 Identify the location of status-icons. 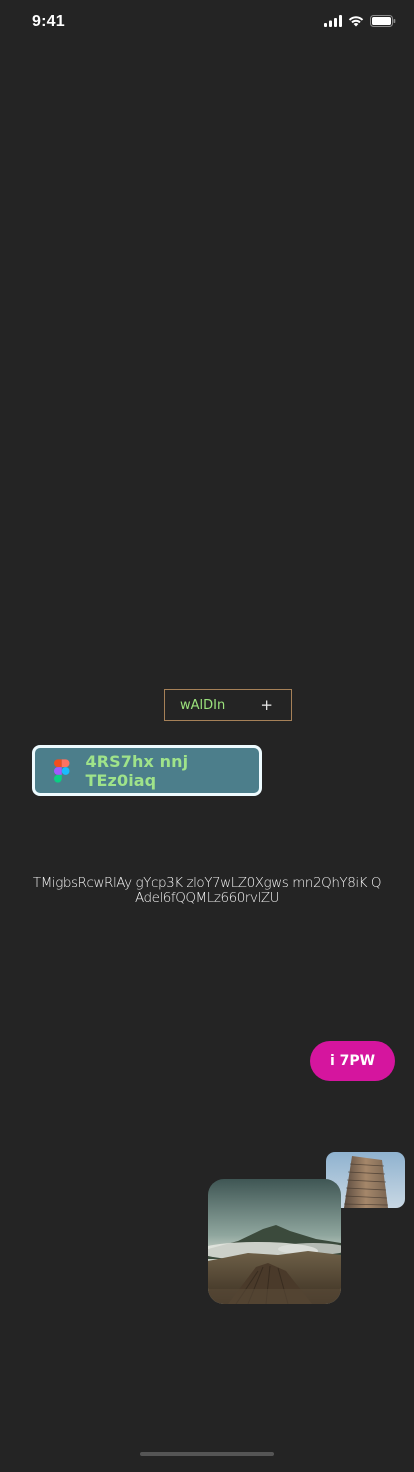
(360, 21).